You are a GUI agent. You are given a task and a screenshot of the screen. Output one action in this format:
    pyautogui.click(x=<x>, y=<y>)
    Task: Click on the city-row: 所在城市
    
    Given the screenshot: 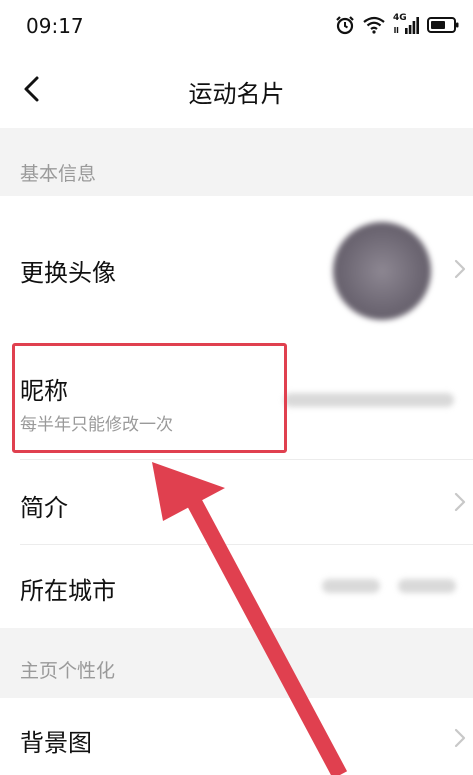 What is the action you would take?
    pyautogui.click(x=236, y=586)
    